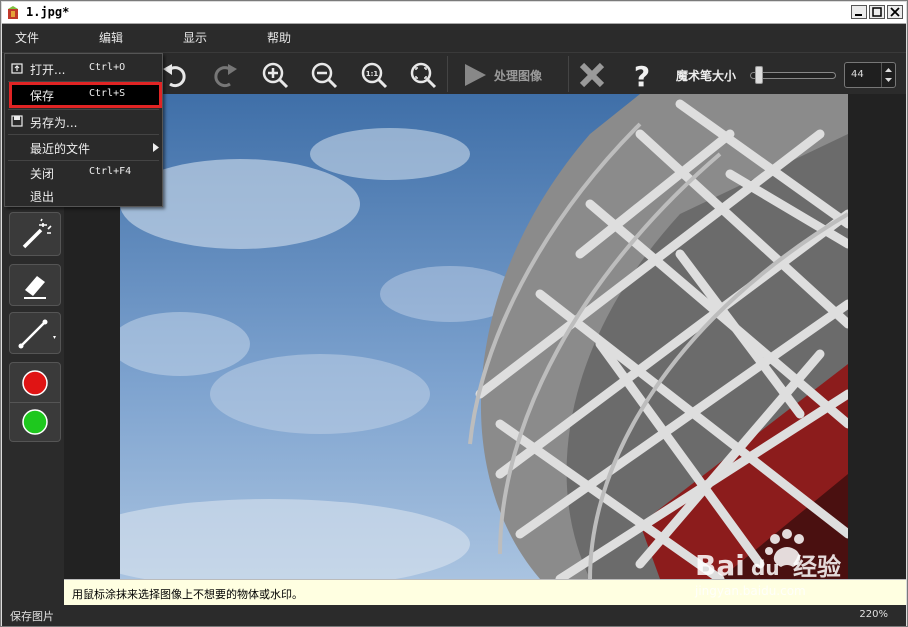  I want to click on magic-wand-tool, so click(35, 234).